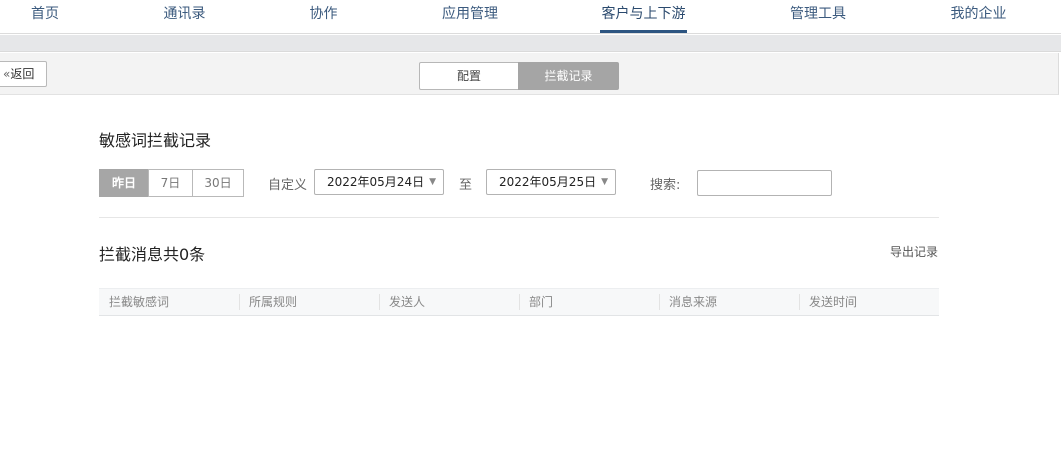  I want to click on column-header-rule: 所属规则, so click(309, 302).